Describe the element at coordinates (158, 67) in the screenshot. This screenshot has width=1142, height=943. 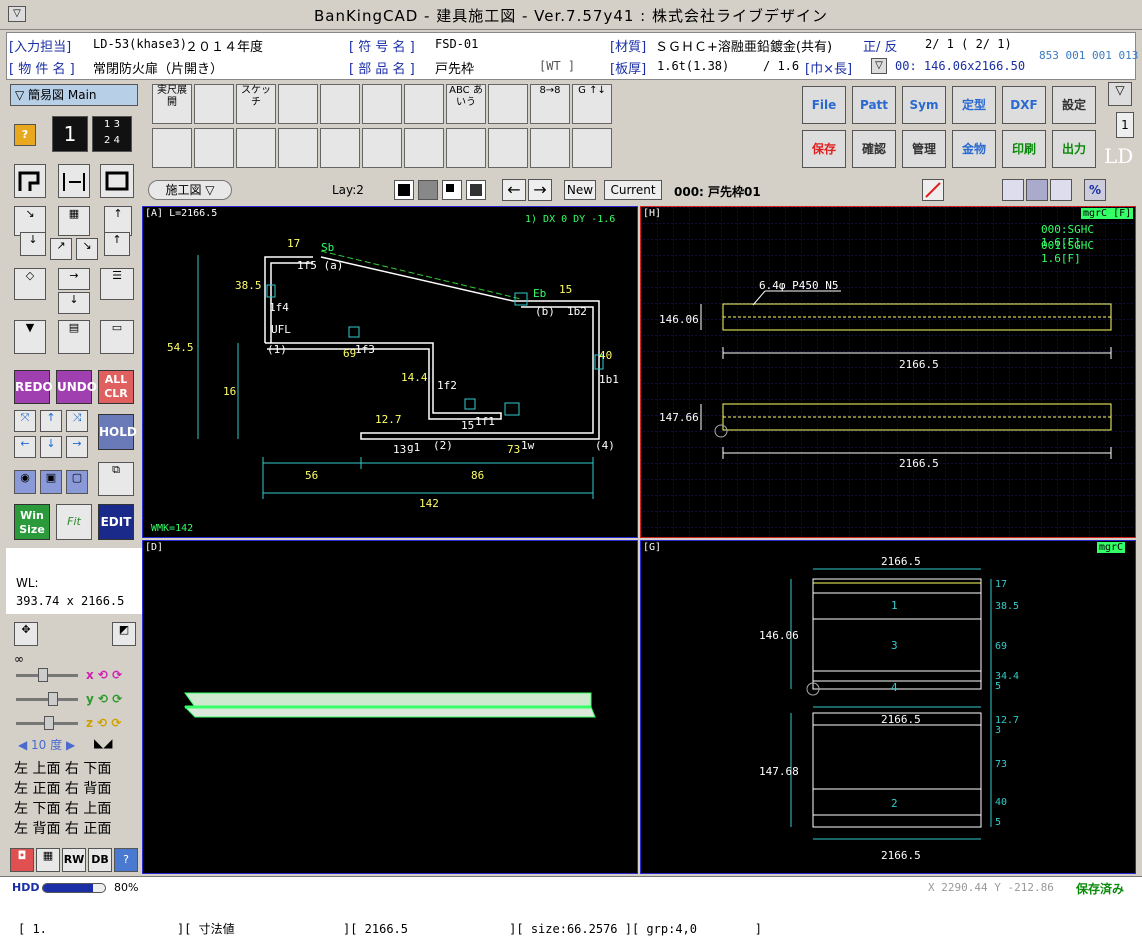
I see `bukken-value: 常閉防火扉（片開き）` at that location.